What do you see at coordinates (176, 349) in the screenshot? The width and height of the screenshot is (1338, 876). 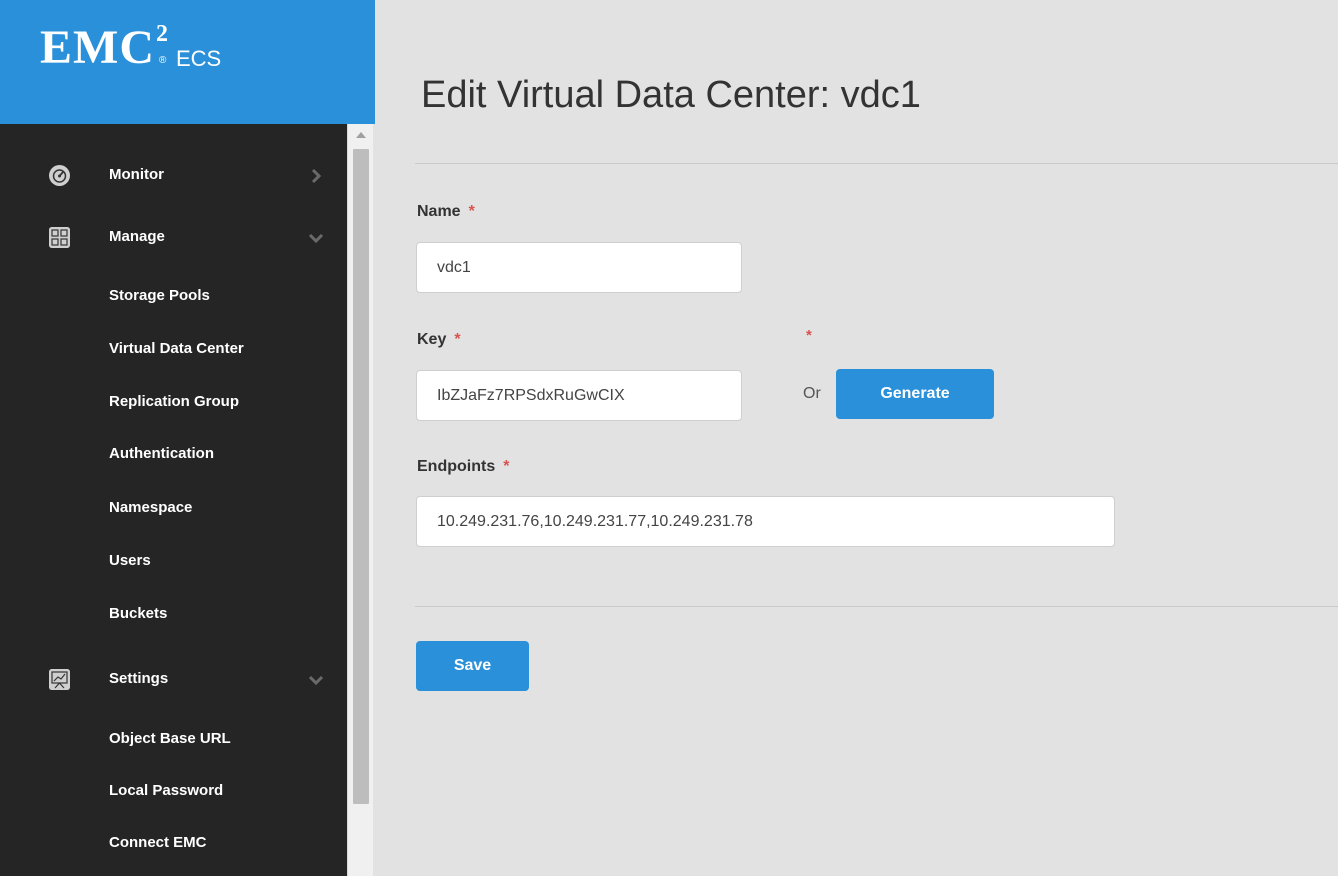 I see `sidebar-item-virtual-data-center: Virtual Data Center` at bounding box center [176, 349].